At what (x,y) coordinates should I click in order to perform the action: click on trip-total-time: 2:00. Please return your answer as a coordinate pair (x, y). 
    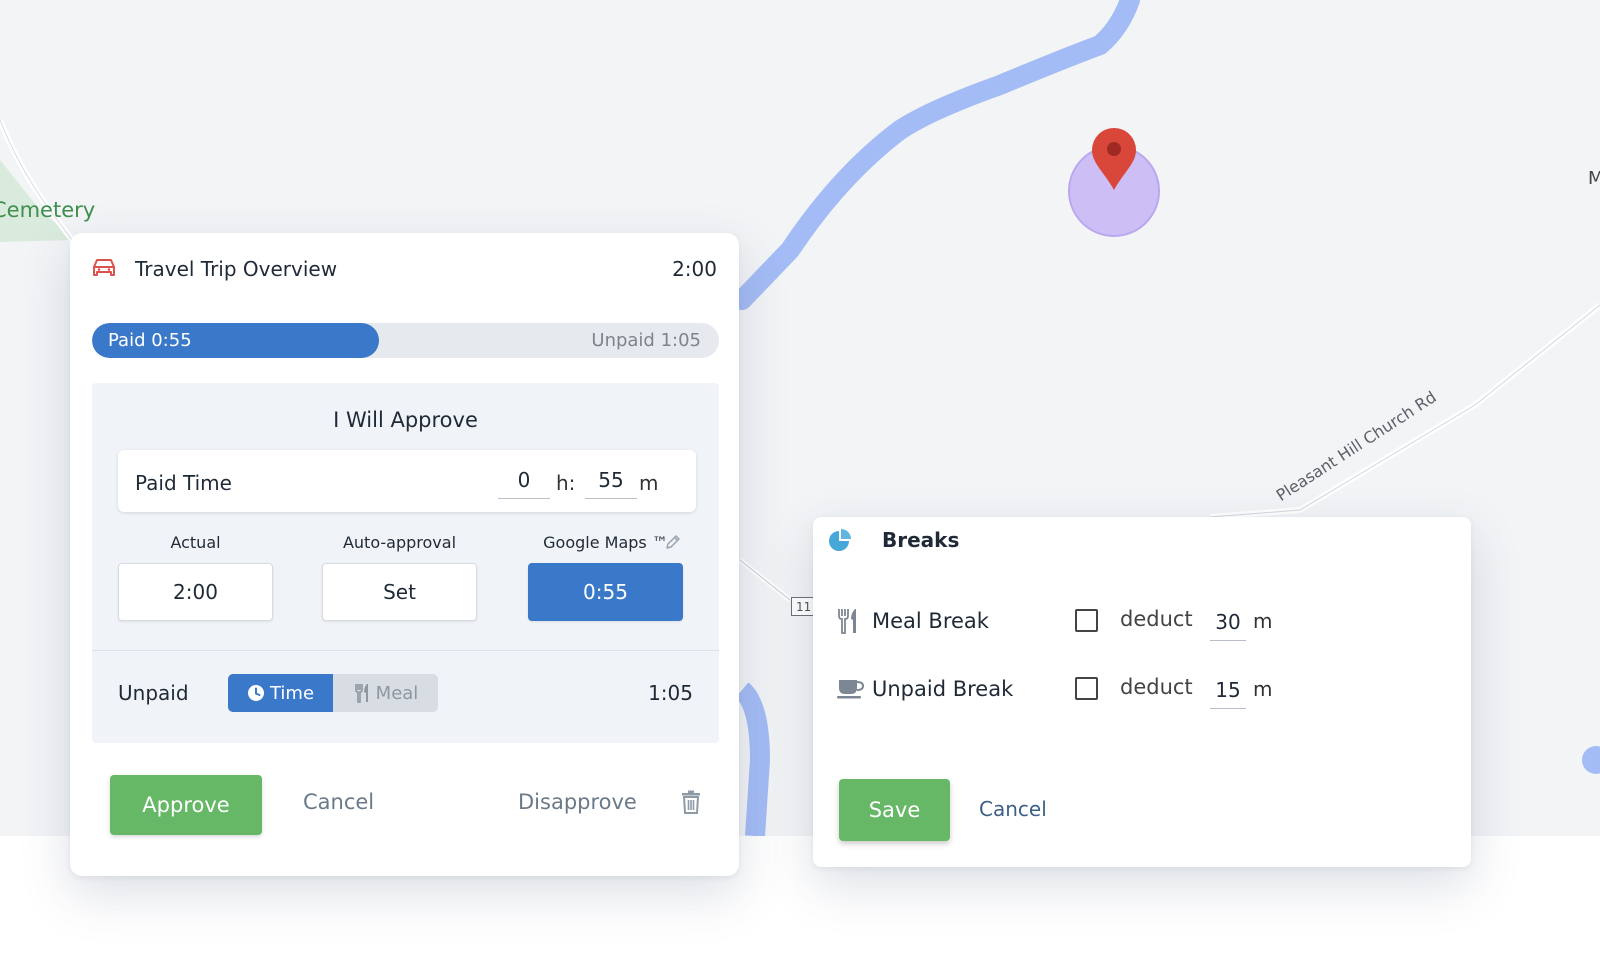
    Looking at the image, I should click on (694, 269).